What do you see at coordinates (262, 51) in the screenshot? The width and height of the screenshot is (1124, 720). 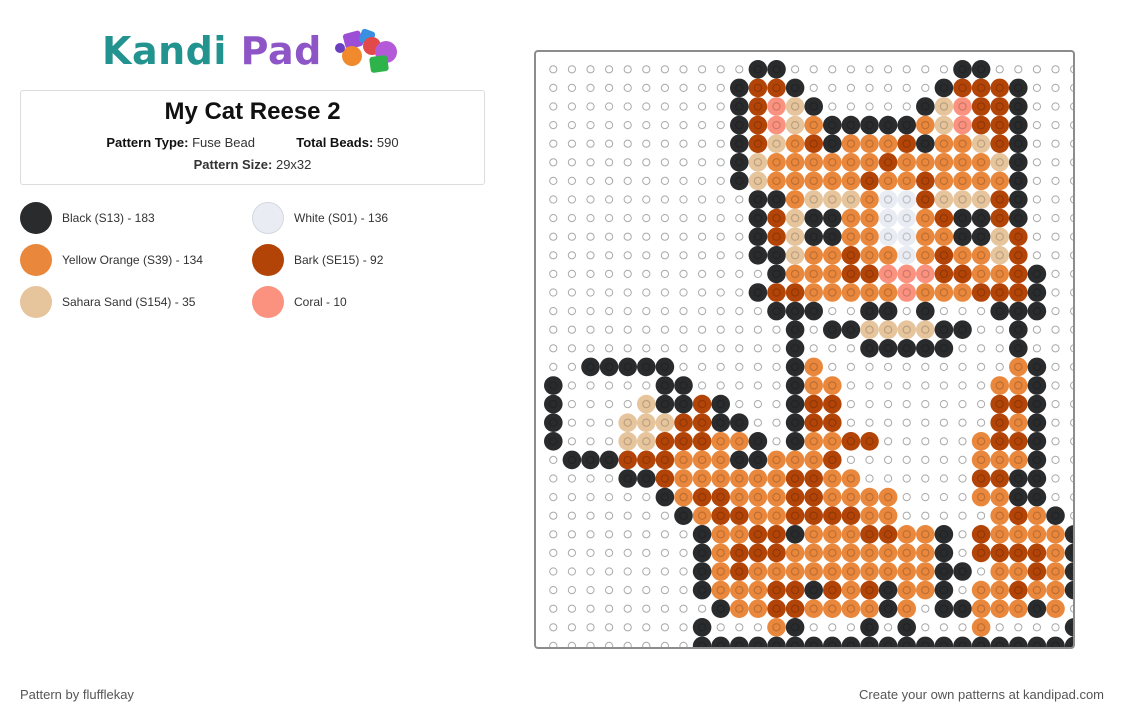 I see `kandipad-logo: Kandi Pad` at bounding box center [262, 51].